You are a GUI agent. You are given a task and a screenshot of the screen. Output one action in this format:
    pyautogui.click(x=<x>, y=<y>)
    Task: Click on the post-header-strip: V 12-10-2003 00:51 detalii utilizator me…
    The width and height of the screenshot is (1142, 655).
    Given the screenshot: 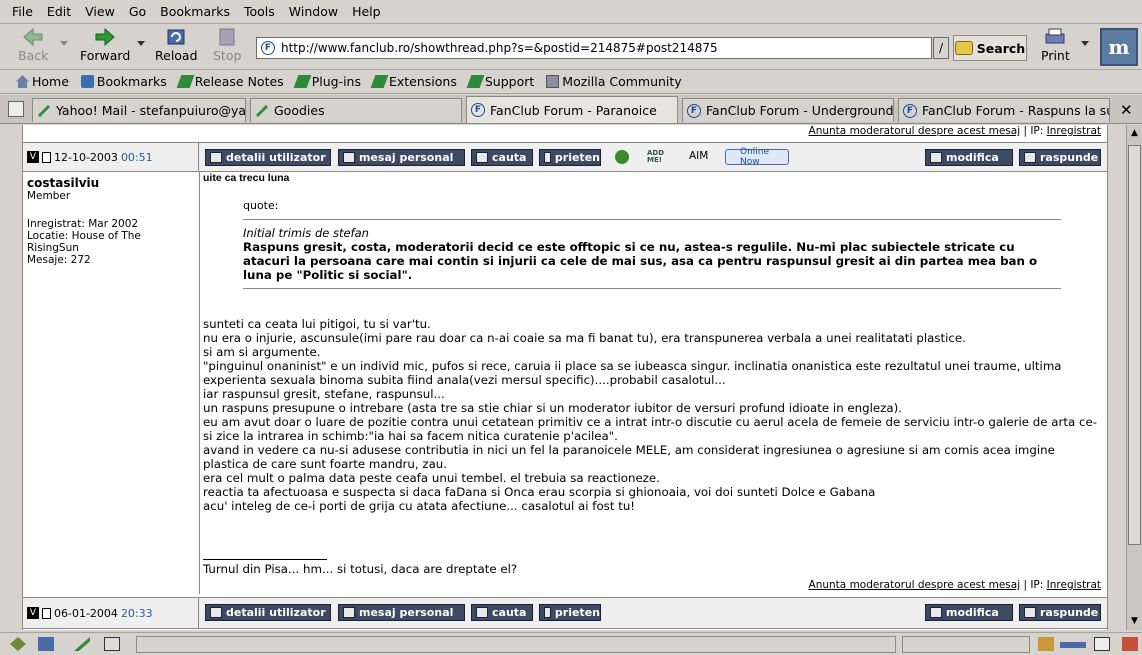 What is the action you would take?
    pyautogui.click(x=565, y=157)
    